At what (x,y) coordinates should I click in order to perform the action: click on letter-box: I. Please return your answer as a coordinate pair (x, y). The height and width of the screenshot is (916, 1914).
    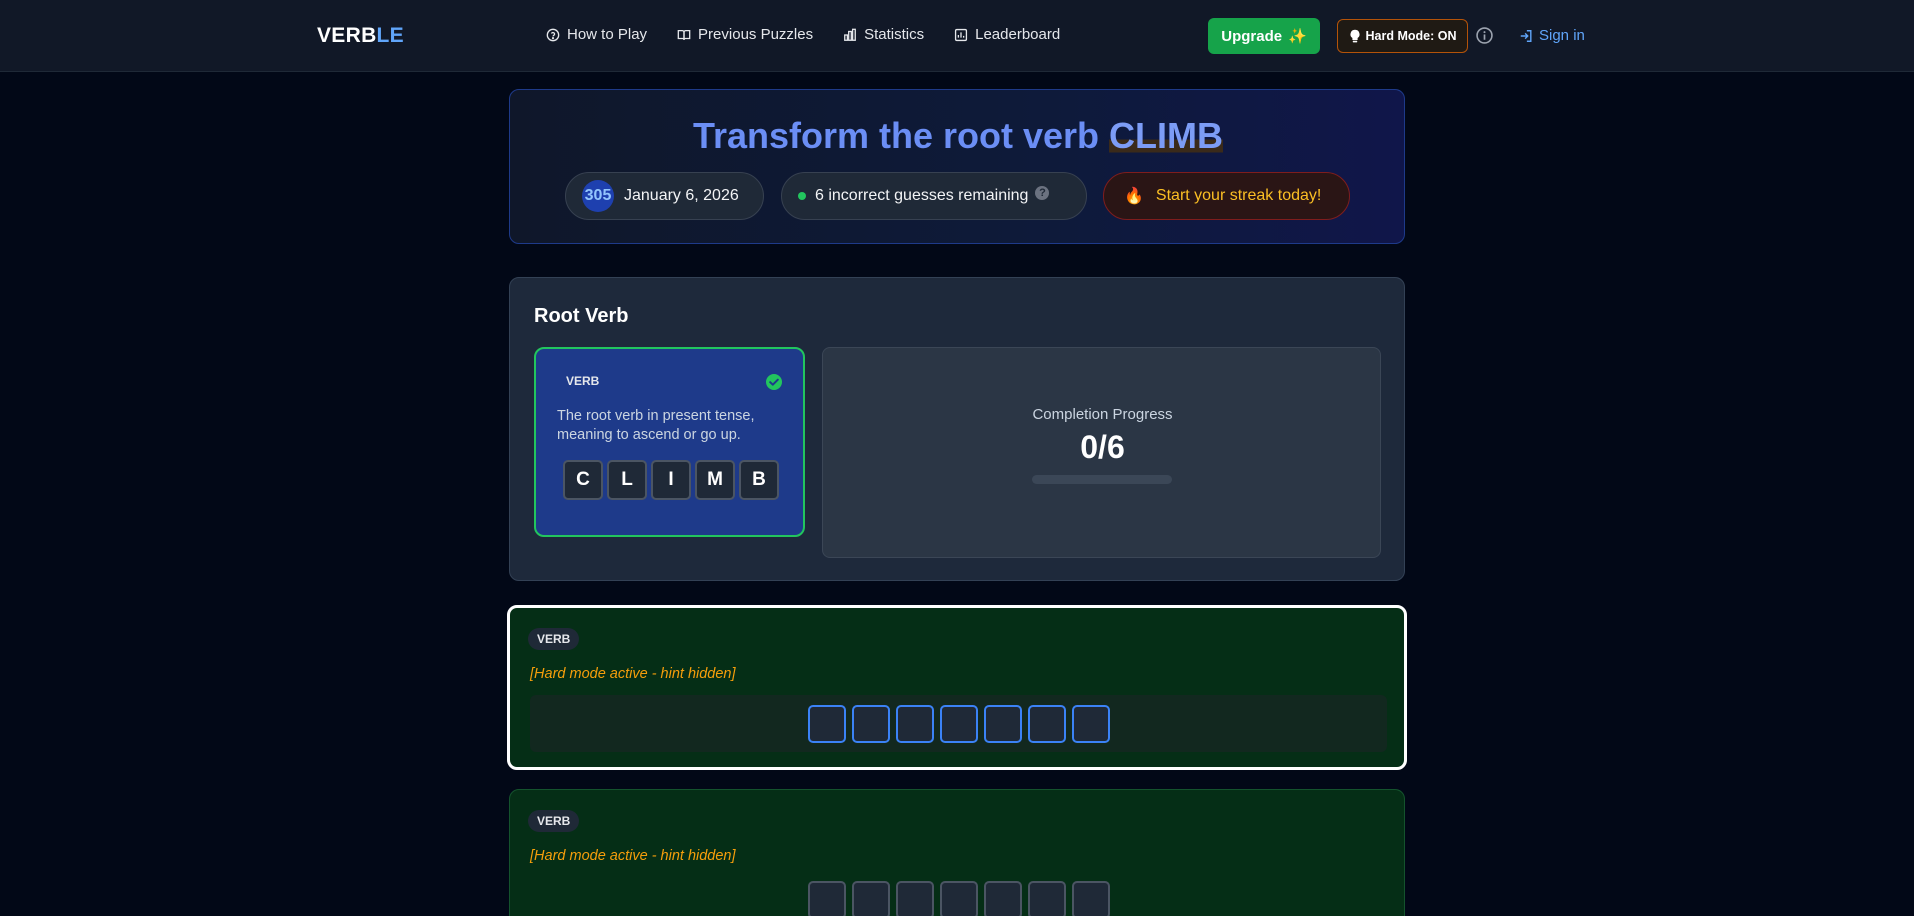
    Looking at the image, I should click on (671, 480).